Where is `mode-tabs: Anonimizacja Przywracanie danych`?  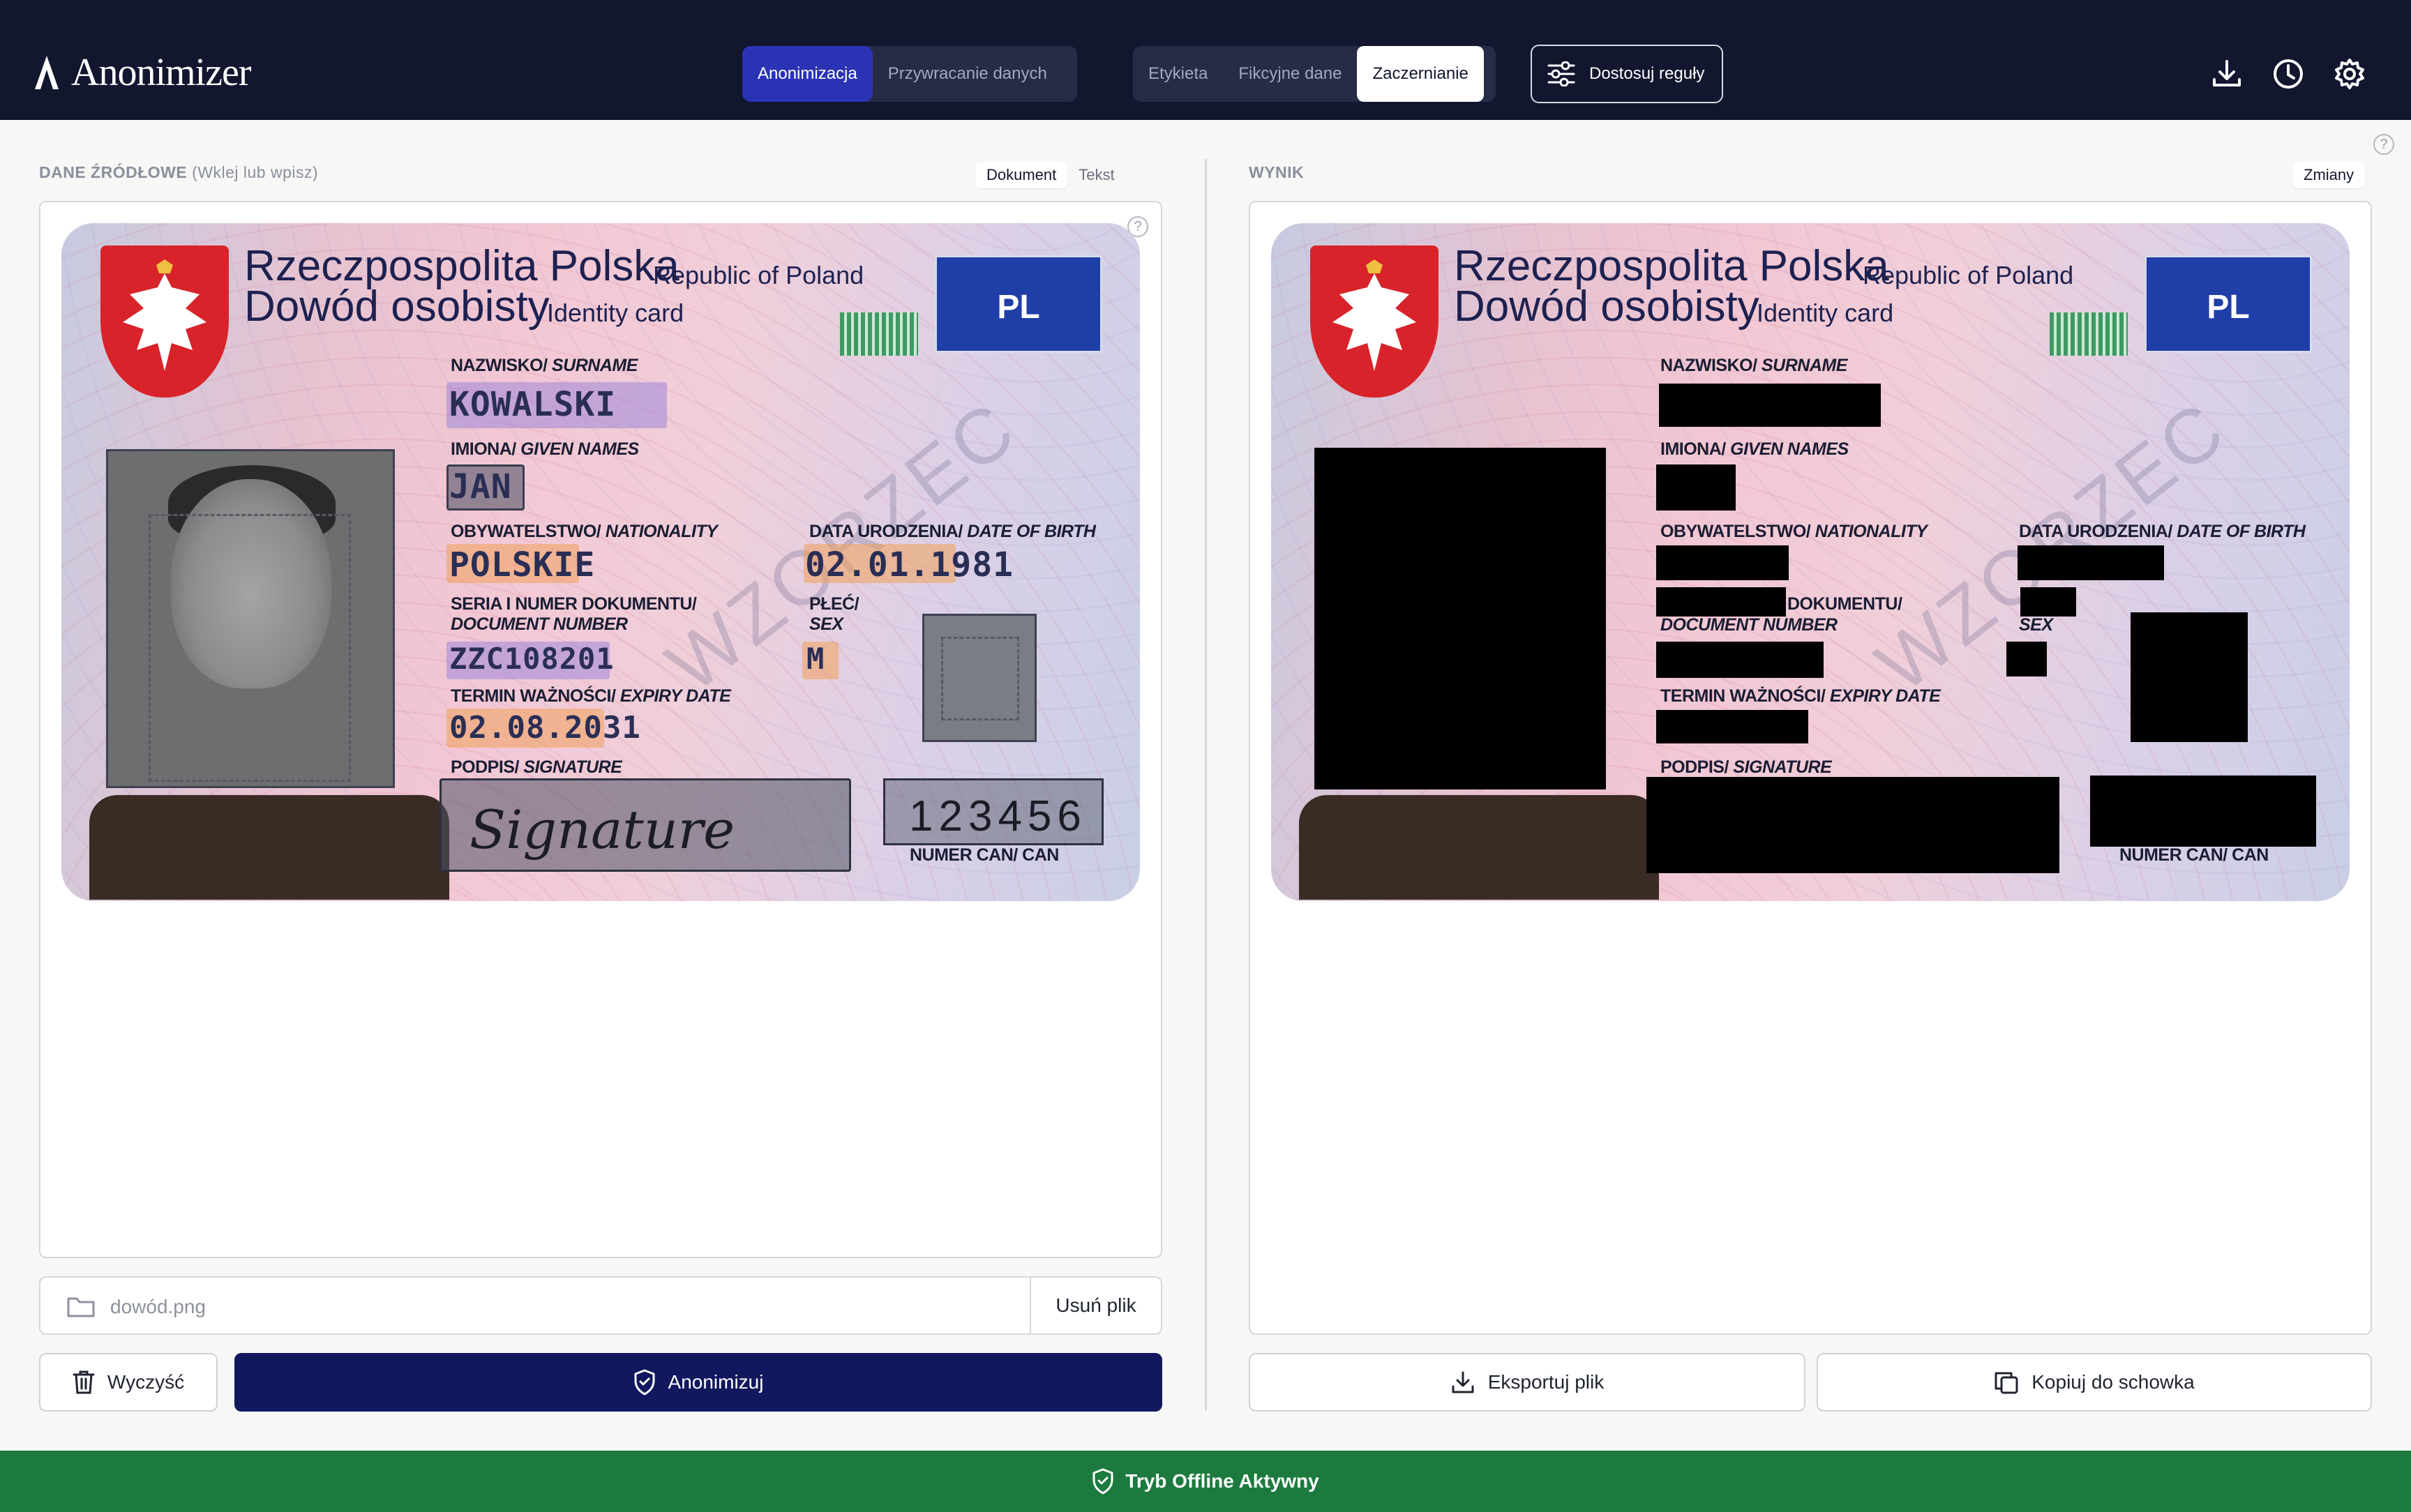 mode-tabs: Anonimizacja Przywracanie danych is located at coordinates (909, 74).